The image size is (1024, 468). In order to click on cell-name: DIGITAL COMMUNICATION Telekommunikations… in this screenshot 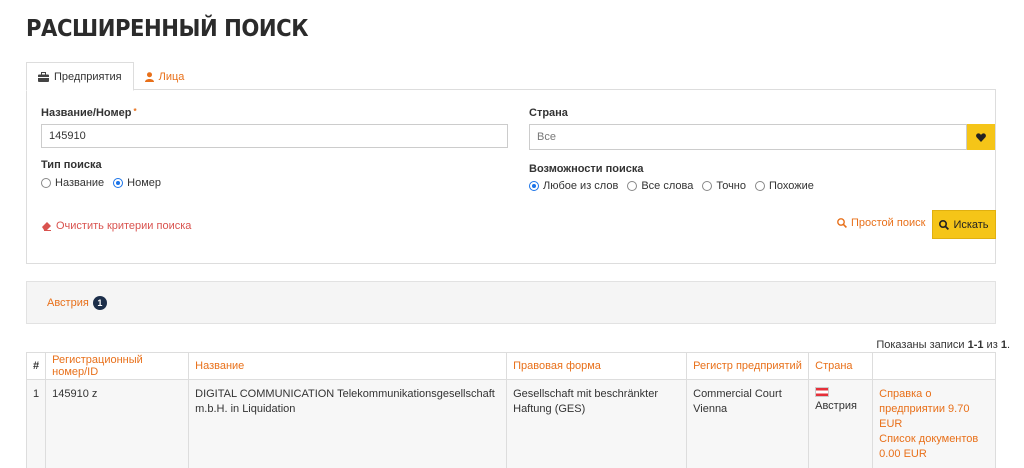, I will do `click(348, 423)`.